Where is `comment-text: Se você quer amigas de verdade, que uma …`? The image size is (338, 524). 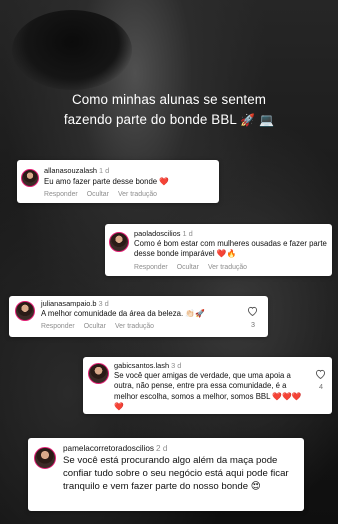
comment-text: Se você quer amigas de verdade, que uma … is located at coordinates (208, 391).